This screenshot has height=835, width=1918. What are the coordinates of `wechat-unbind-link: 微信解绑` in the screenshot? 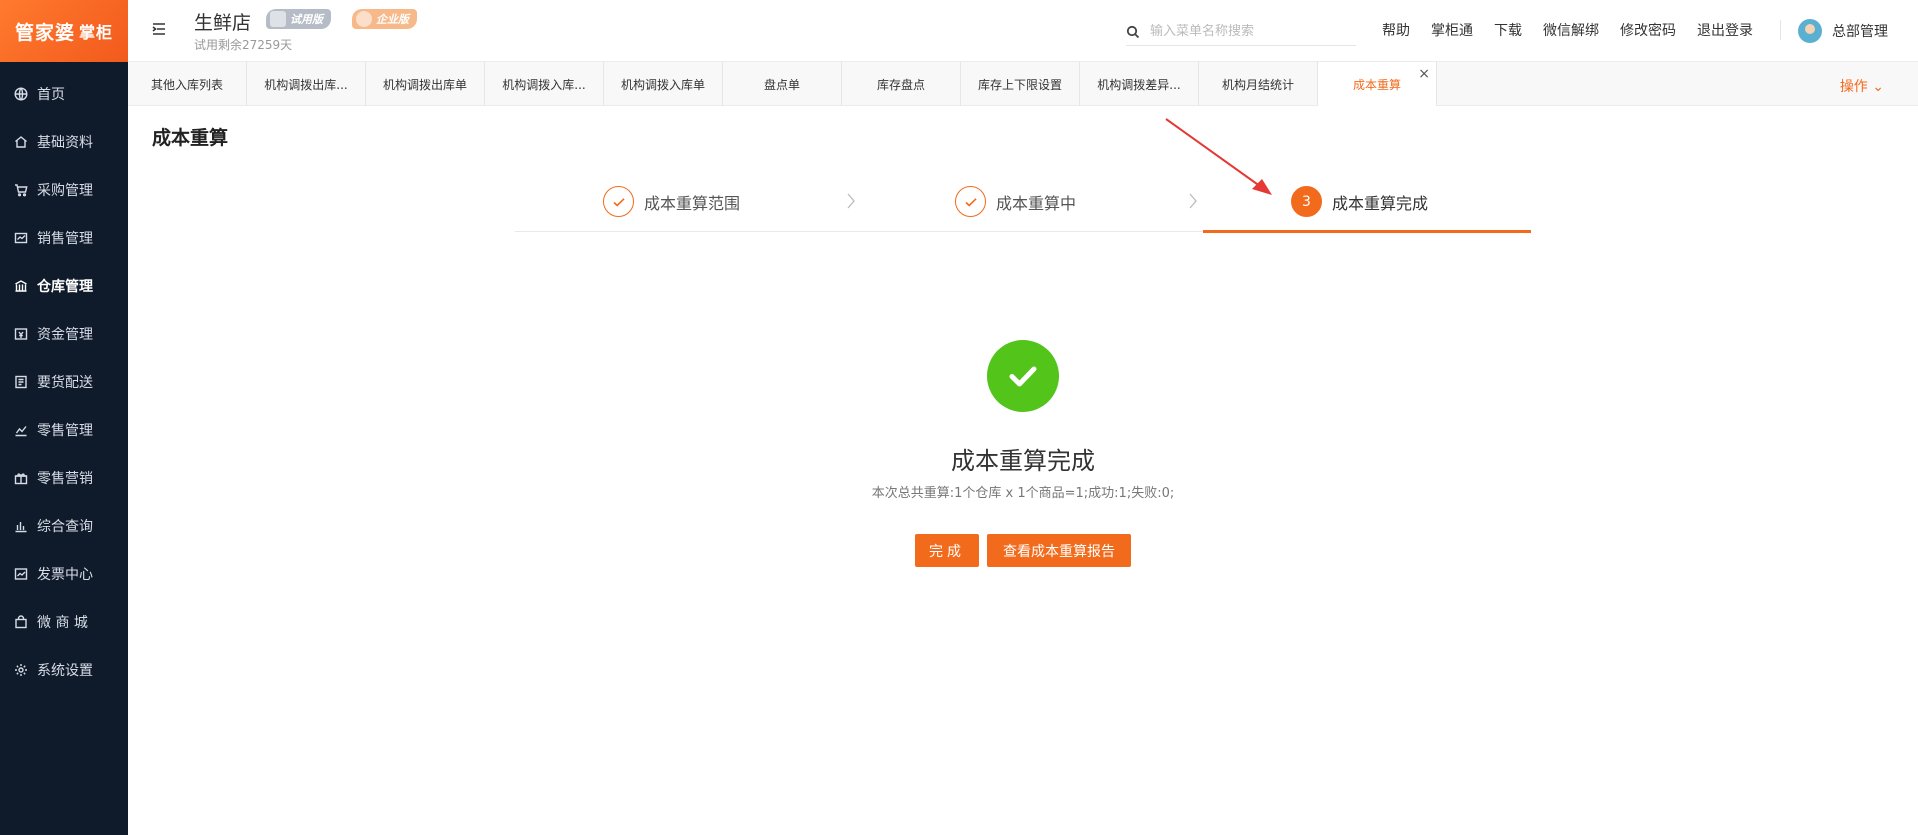 It's located at (1571, 30).